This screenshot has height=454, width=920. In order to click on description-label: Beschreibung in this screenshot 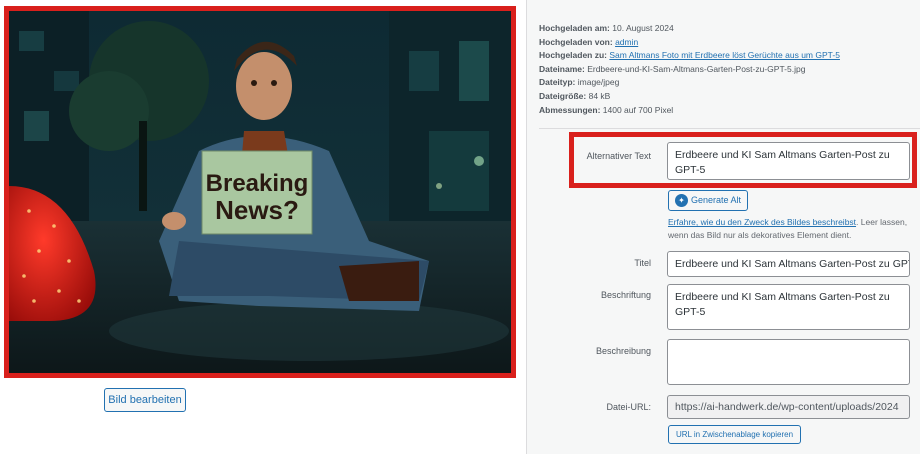, I will do `click(623, 351)`.